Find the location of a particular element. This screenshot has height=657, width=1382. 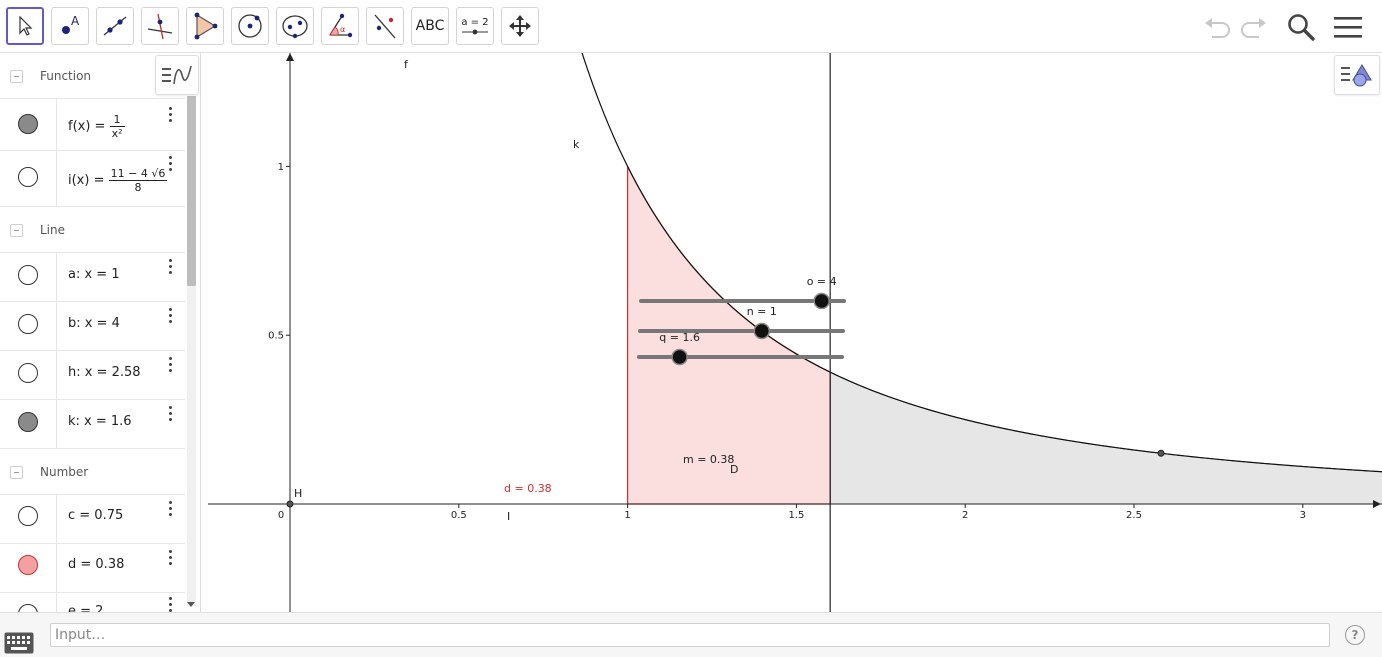

reflect-tool-button is located at coordinates (385, 26).